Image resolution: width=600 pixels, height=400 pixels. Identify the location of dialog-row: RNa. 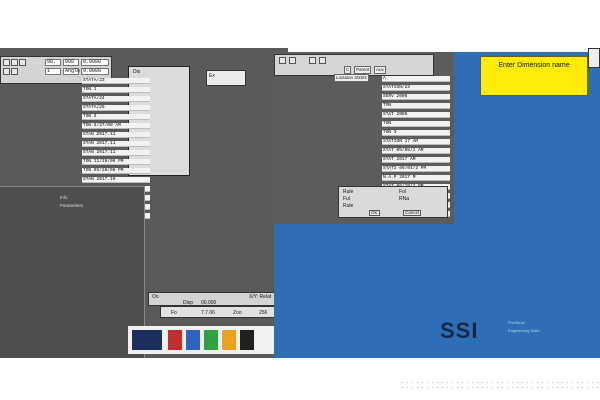
(404, 199).